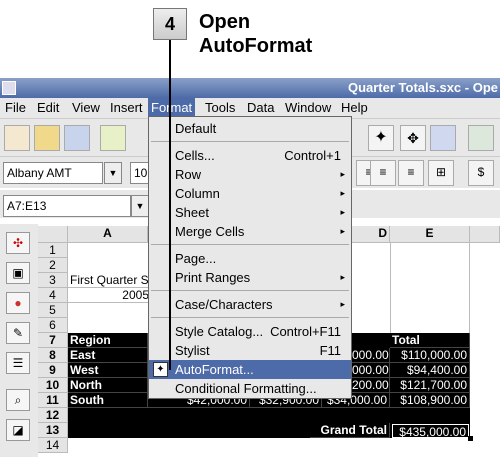  What do you see at coordinates (250, 128) in the screenshot?
I see `menu-item-default: Default` at bounding box center [250, 128].